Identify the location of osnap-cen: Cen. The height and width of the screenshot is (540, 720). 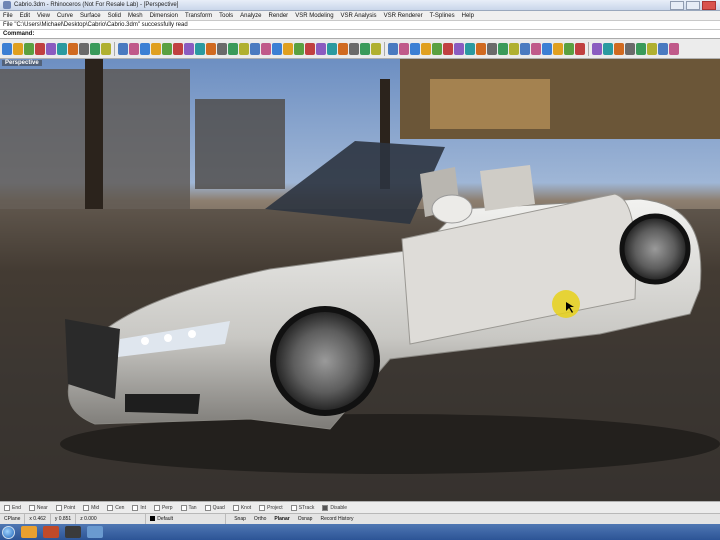
(115, 507).